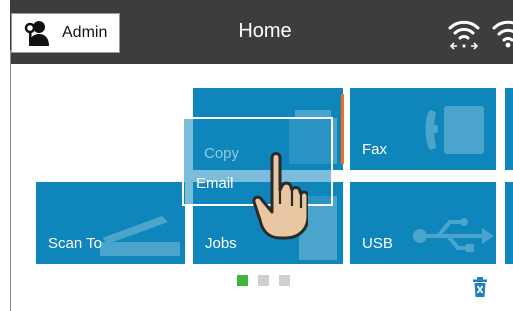  I want to click on admin-label: Admin, so click(85, 32).